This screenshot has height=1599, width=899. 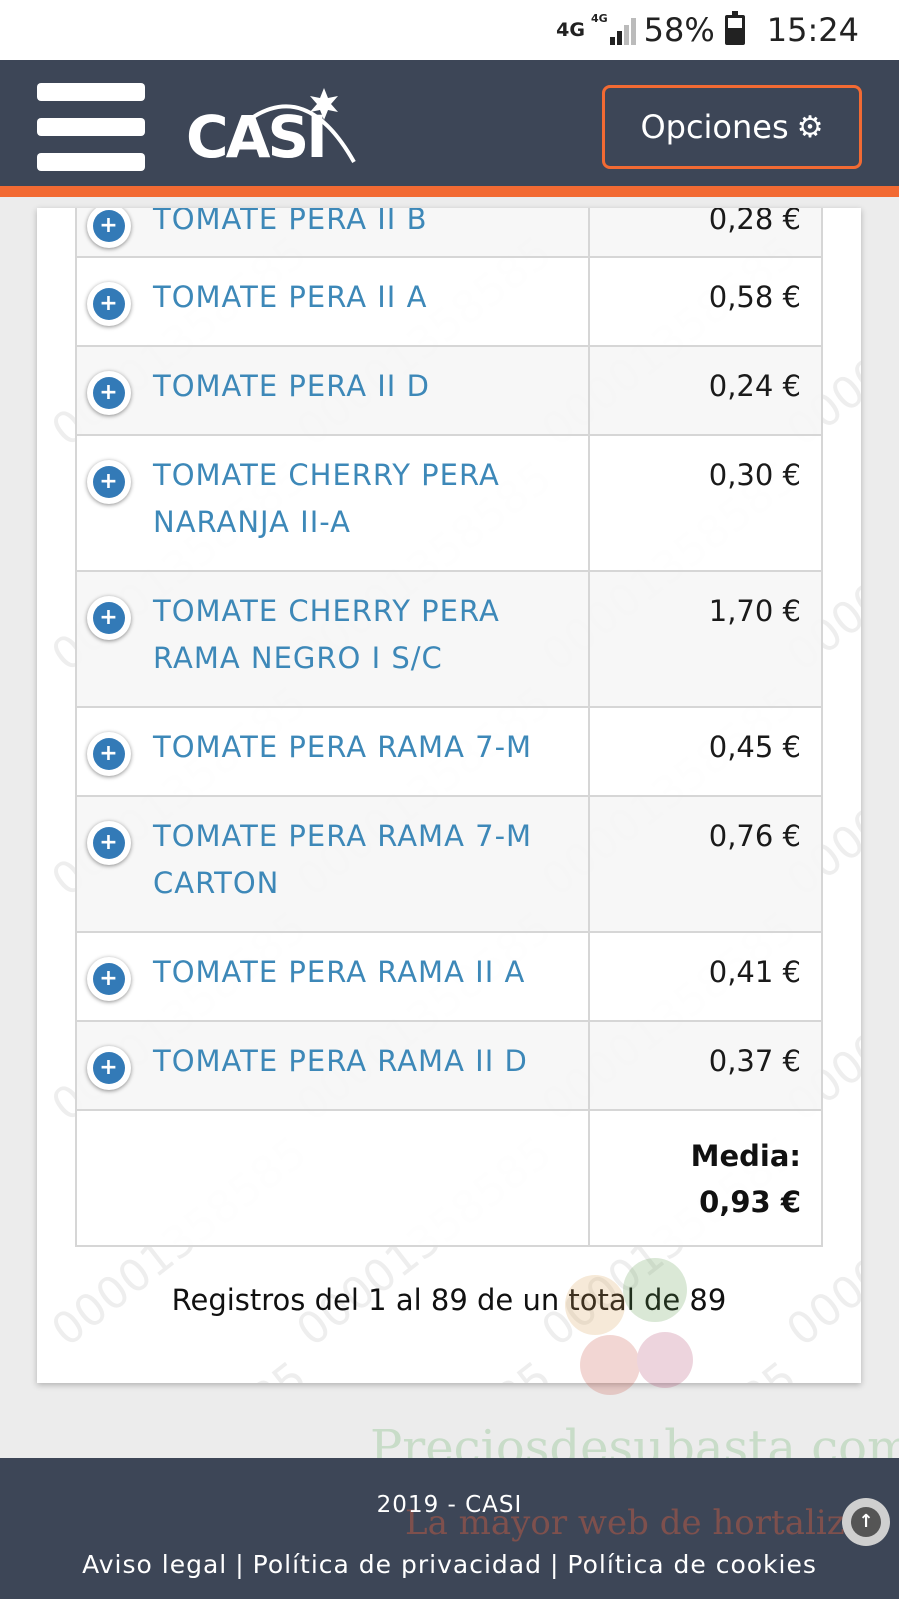 I want to click on product-cell: + TOMATE PERA RAMA II A, so click(x=332, y=976).